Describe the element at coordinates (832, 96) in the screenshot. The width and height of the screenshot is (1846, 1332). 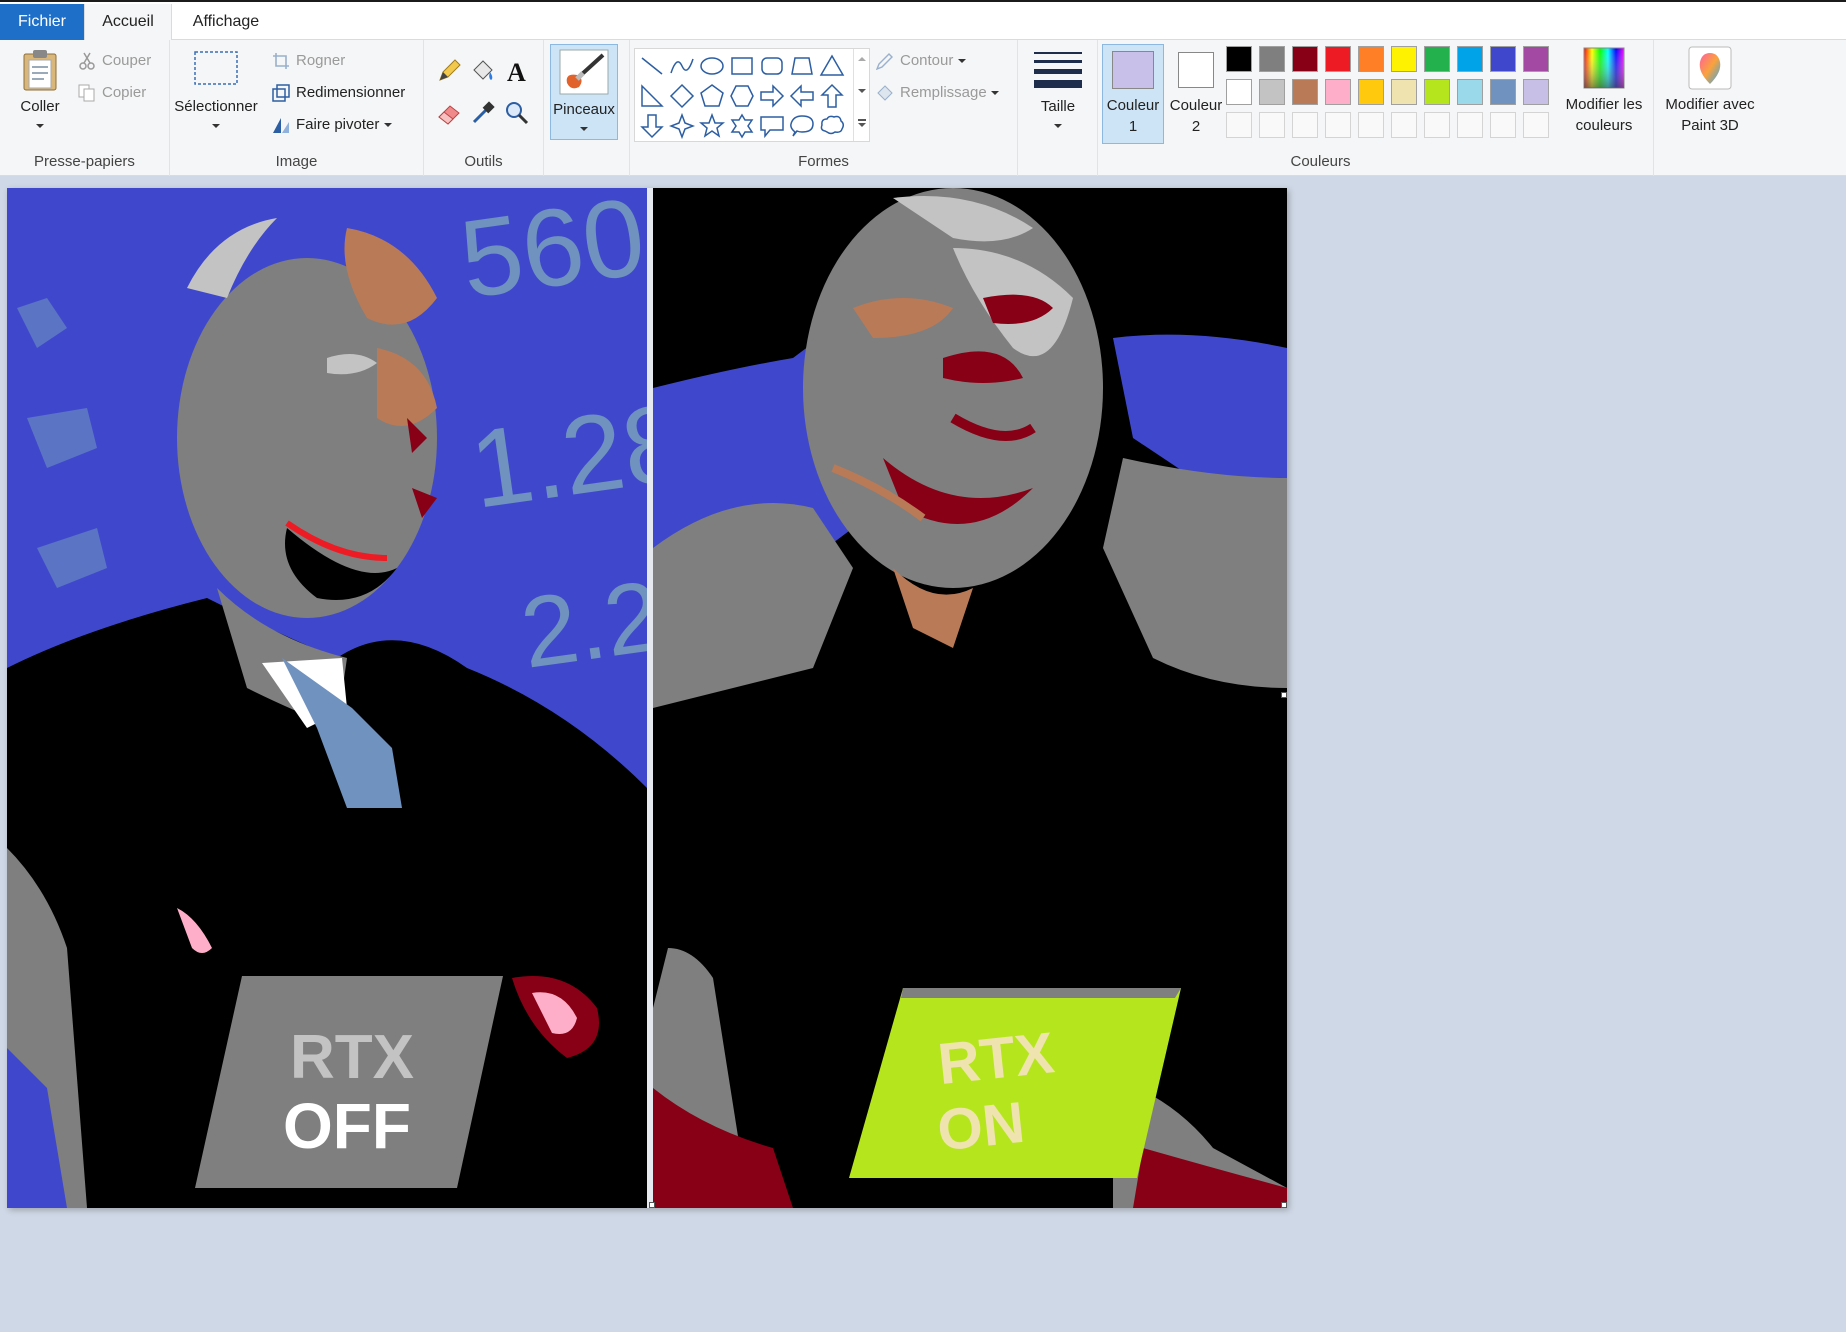
I see `up-arrow-shape-icon` at that location.